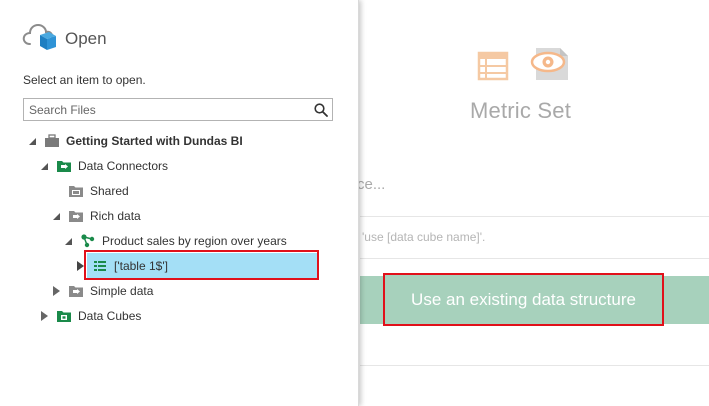 Image resolution: width=709 pixels, height=406 pixels. What do you see at coordinates (88, 241) in the screenshot?
I see `data-structure-icon` at bounding box center [88, 241].